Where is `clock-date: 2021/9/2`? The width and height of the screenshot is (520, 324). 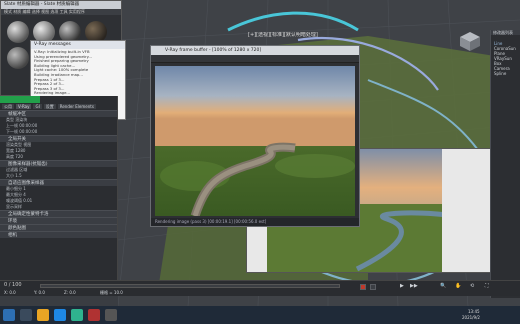 clock-date: 2021/9/2 is located at coordinates (471, 317).